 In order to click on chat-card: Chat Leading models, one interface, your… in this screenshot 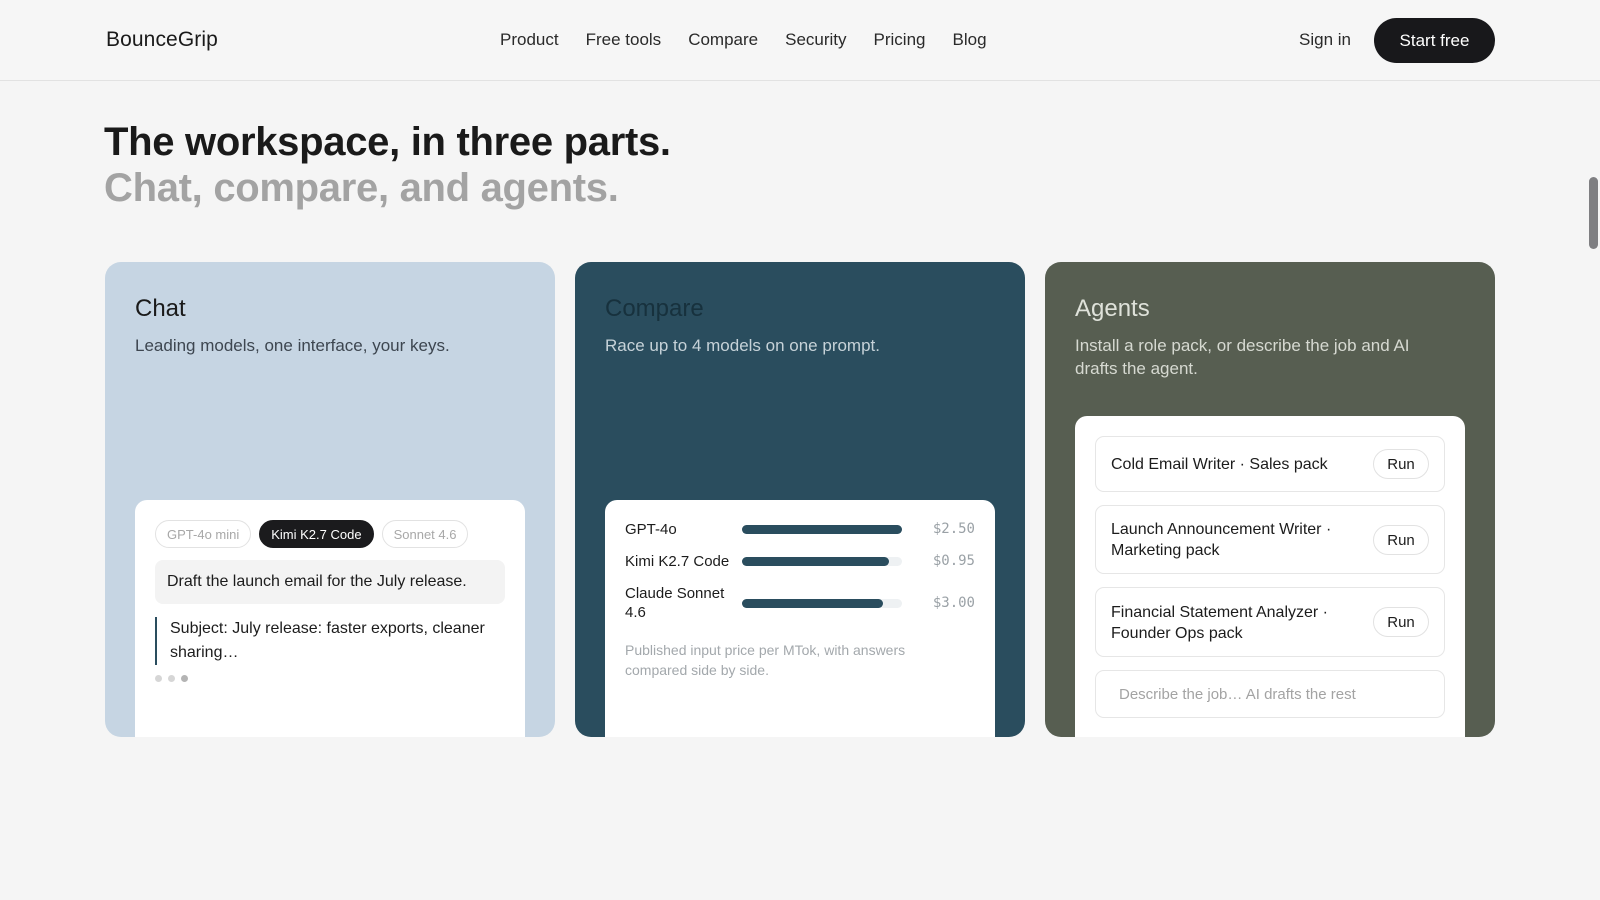, I will do `click(330, 499)`.